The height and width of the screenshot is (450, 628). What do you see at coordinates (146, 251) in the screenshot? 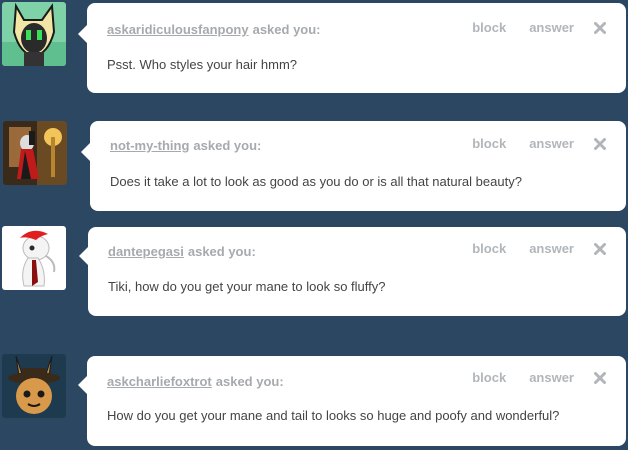
I see `asker-link: dantepegasi` at bounding box center [146, 251].